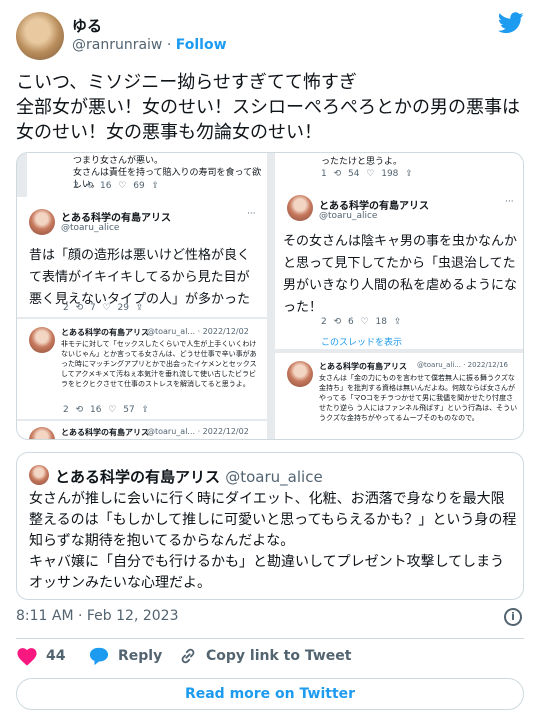 This screenshot has height=725, width=540. I want to click on quoted-avatar, so click(39, 475).